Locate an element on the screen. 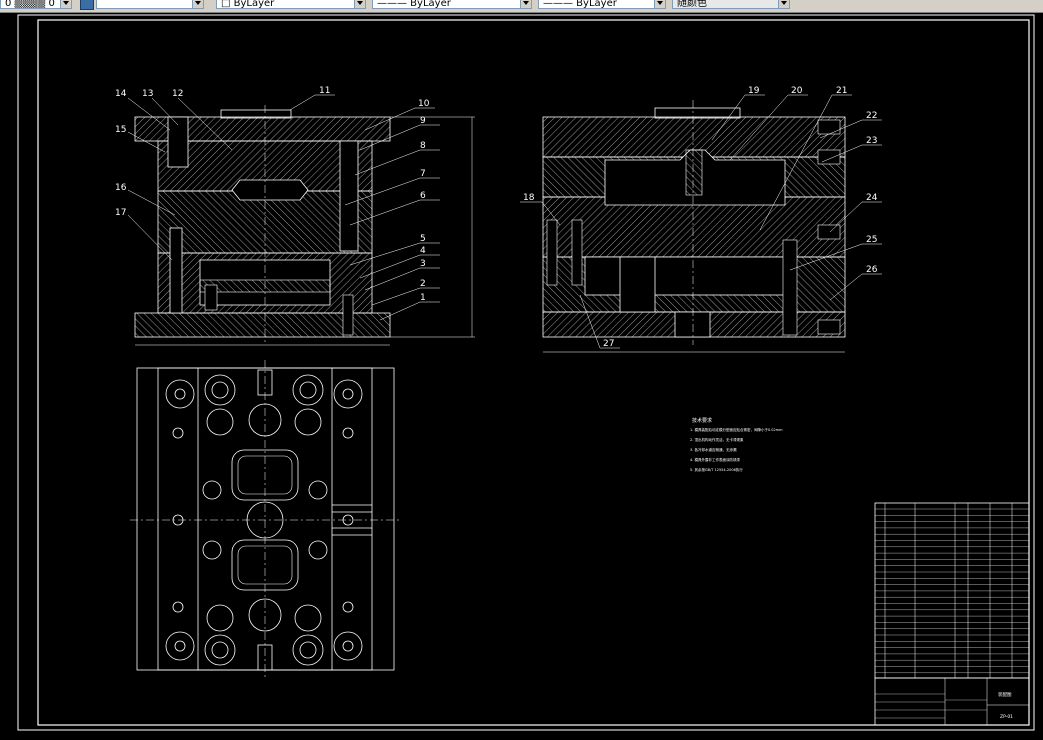 The image size is (1043, 740). part-label-21: 21 is located at coordinates (841, 91).